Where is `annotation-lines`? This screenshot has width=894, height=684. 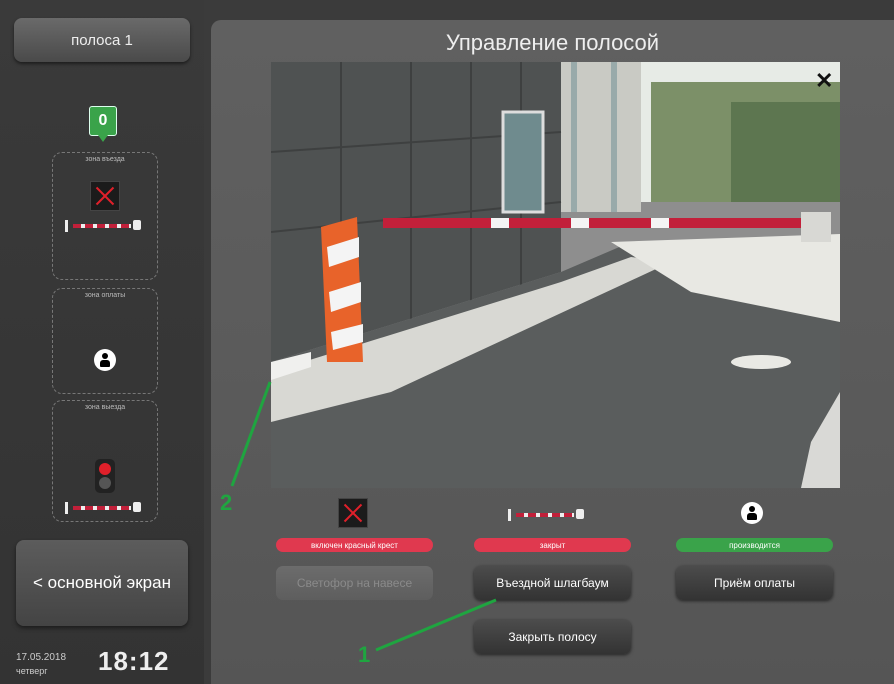
annotation-lines is located at coordinates (363, 516).